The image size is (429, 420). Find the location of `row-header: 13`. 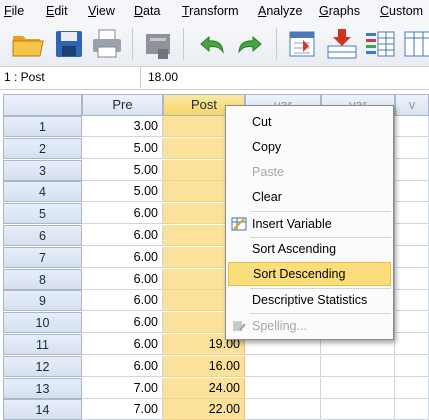

row-header: 13 is located at coordinates (42, 388).